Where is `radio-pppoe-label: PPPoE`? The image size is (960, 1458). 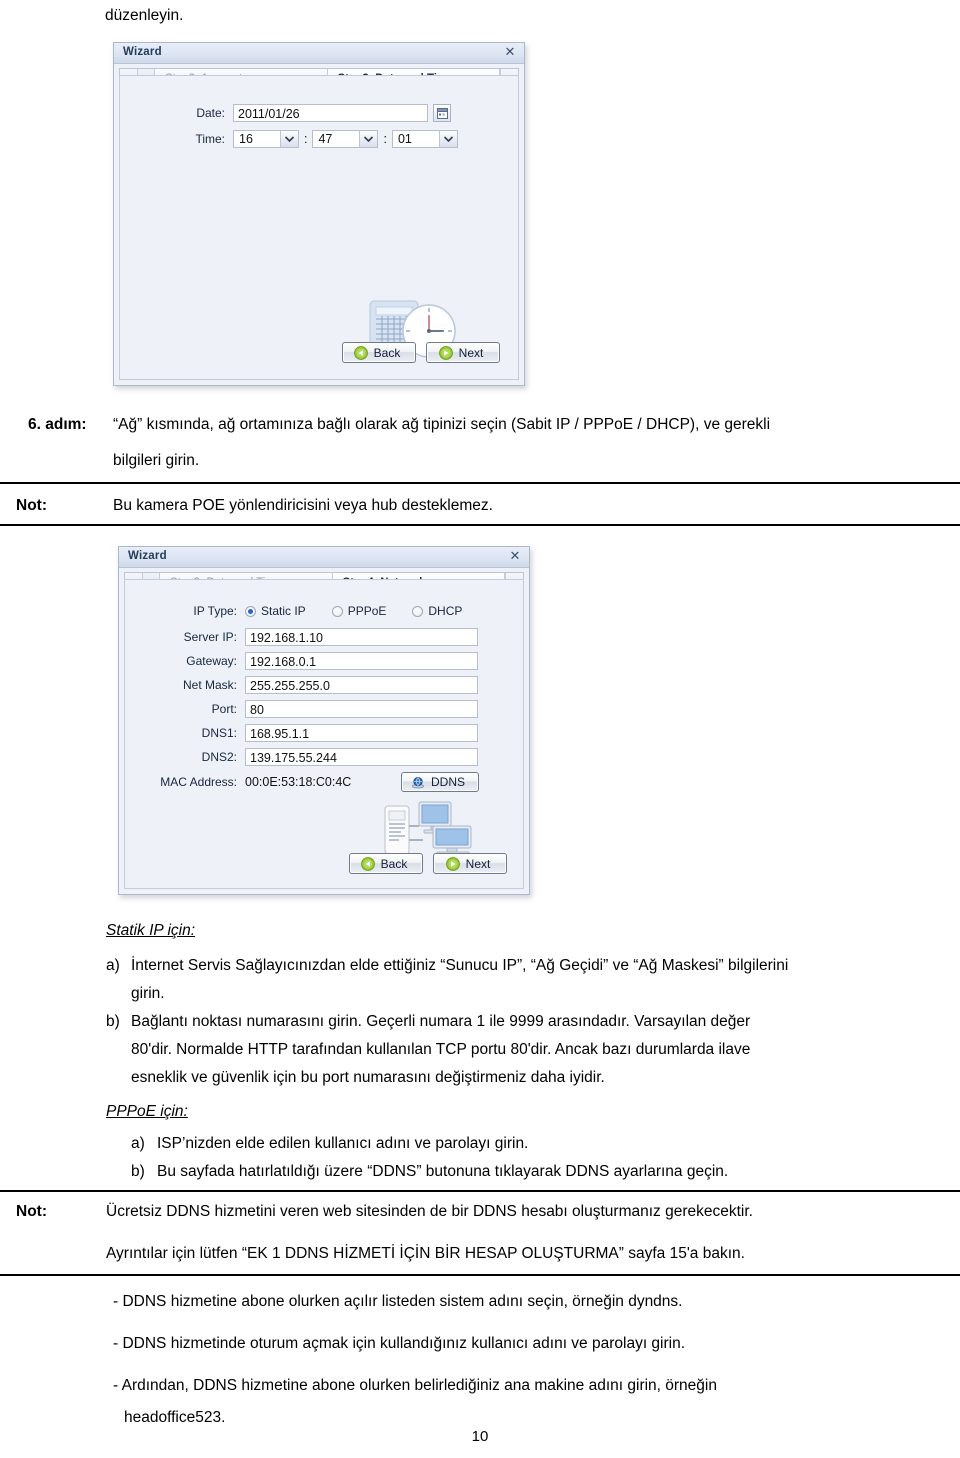 radio-pppoe-label: PPPoE is located at coordinates (367, 611).